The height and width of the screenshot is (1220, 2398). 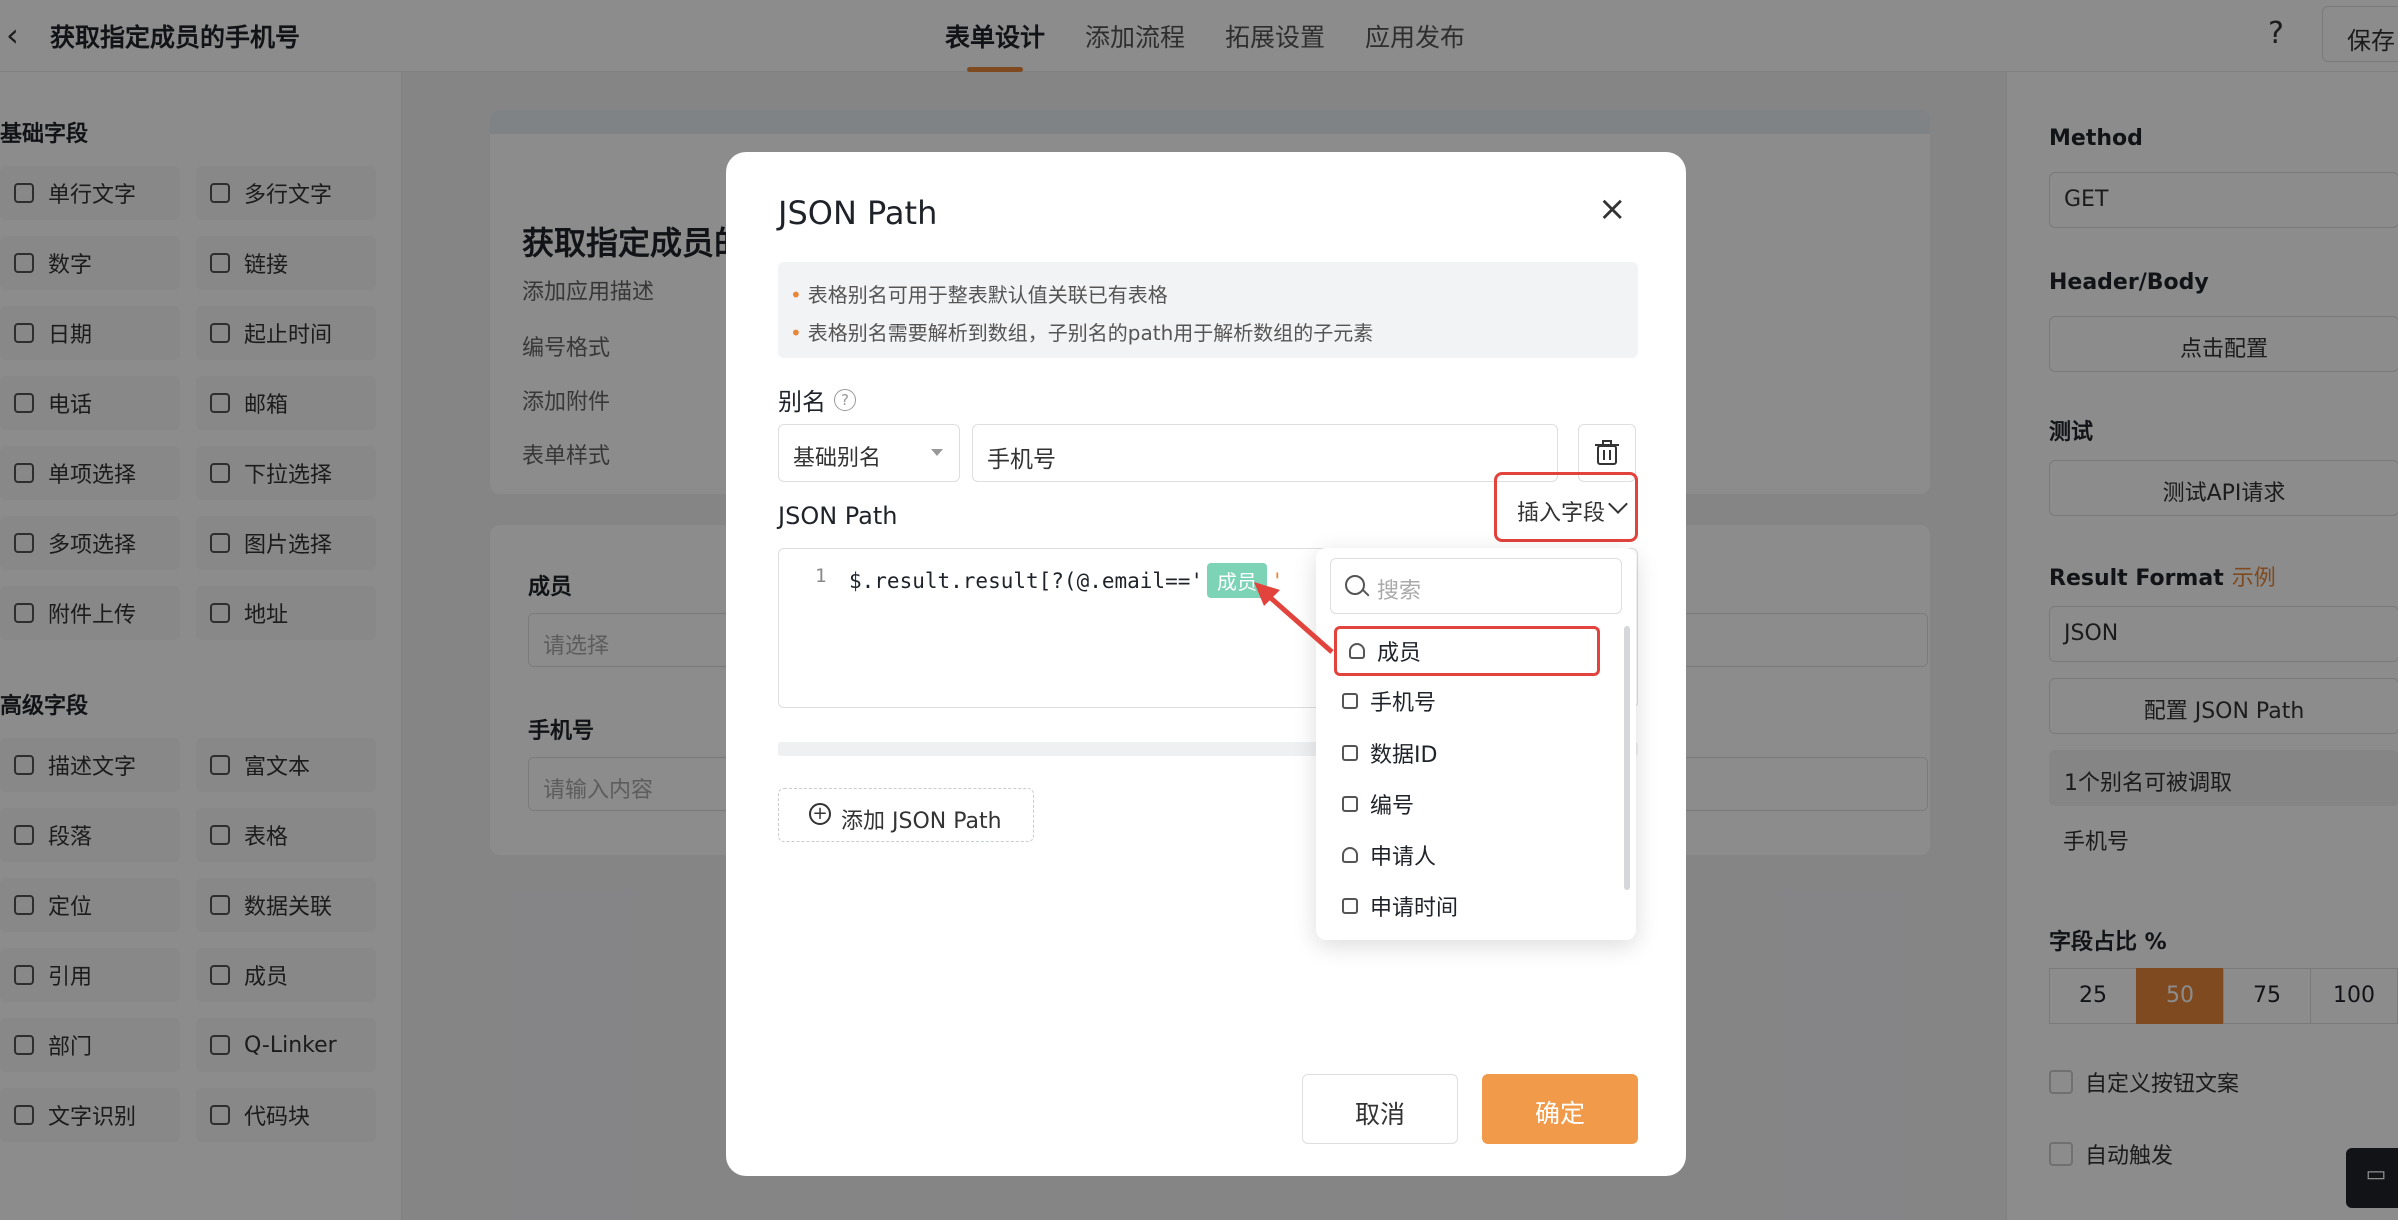 I want to click on dropdown-item-data-id: 数据ID, so click(x=1468, y=753).